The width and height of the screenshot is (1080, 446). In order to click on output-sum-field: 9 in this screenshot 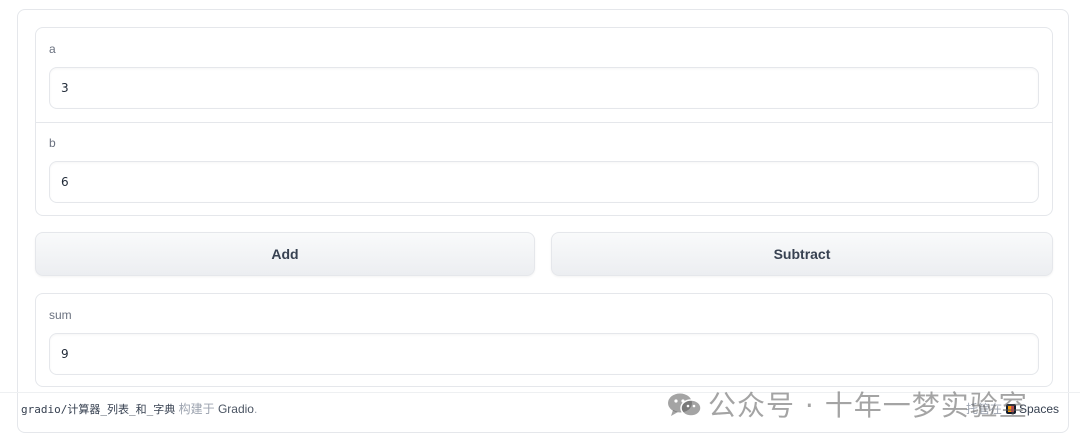, I will do `click(544, 354)`.